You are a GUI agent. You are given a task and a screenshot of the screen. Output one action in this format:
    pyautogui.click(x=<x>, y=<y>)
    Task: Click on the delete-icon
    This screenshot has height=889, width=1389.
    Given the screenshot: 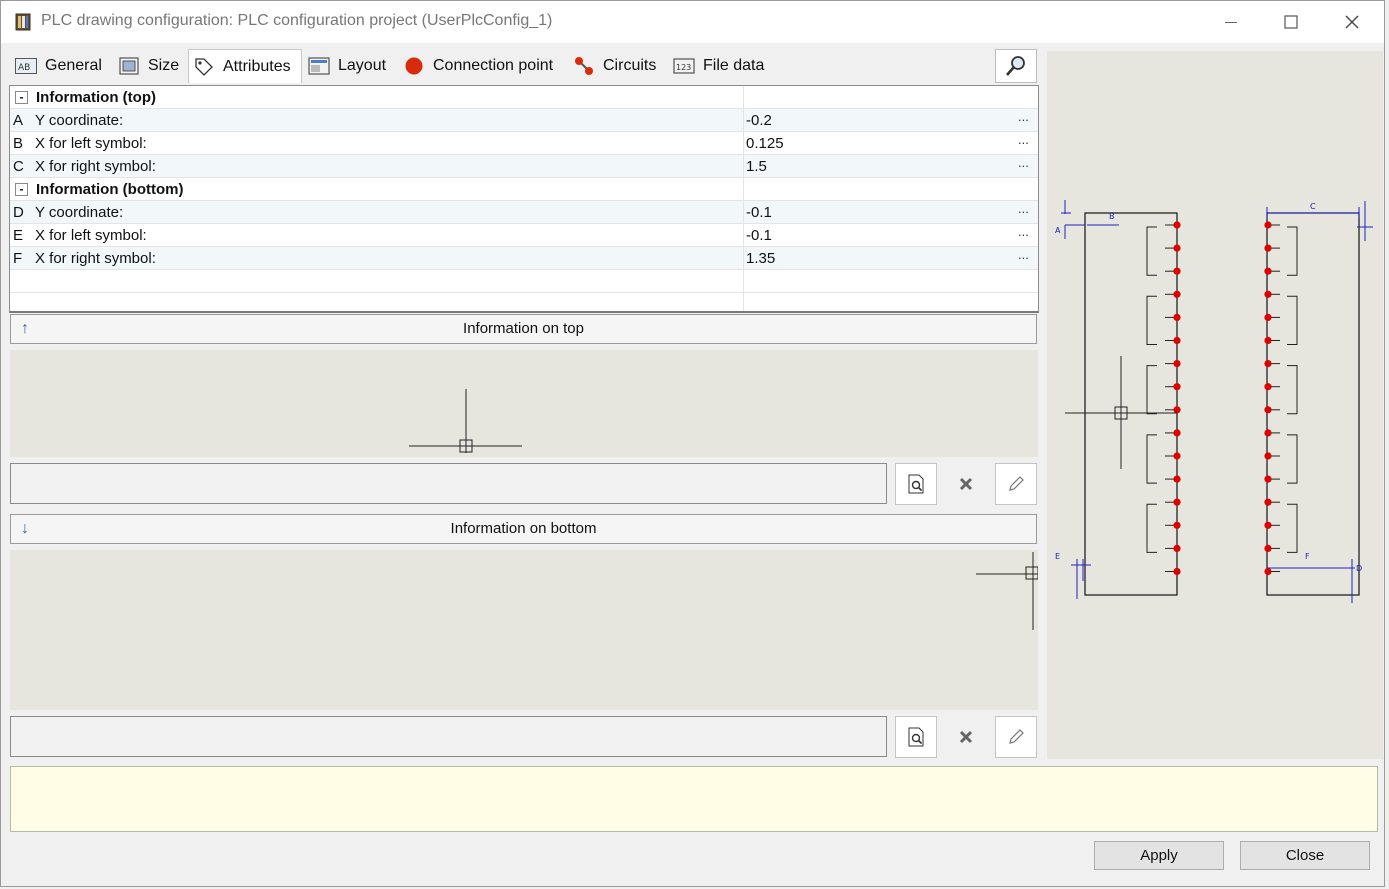 What is the action you would take?
    pyautogui.click(x=966, y=737)
    